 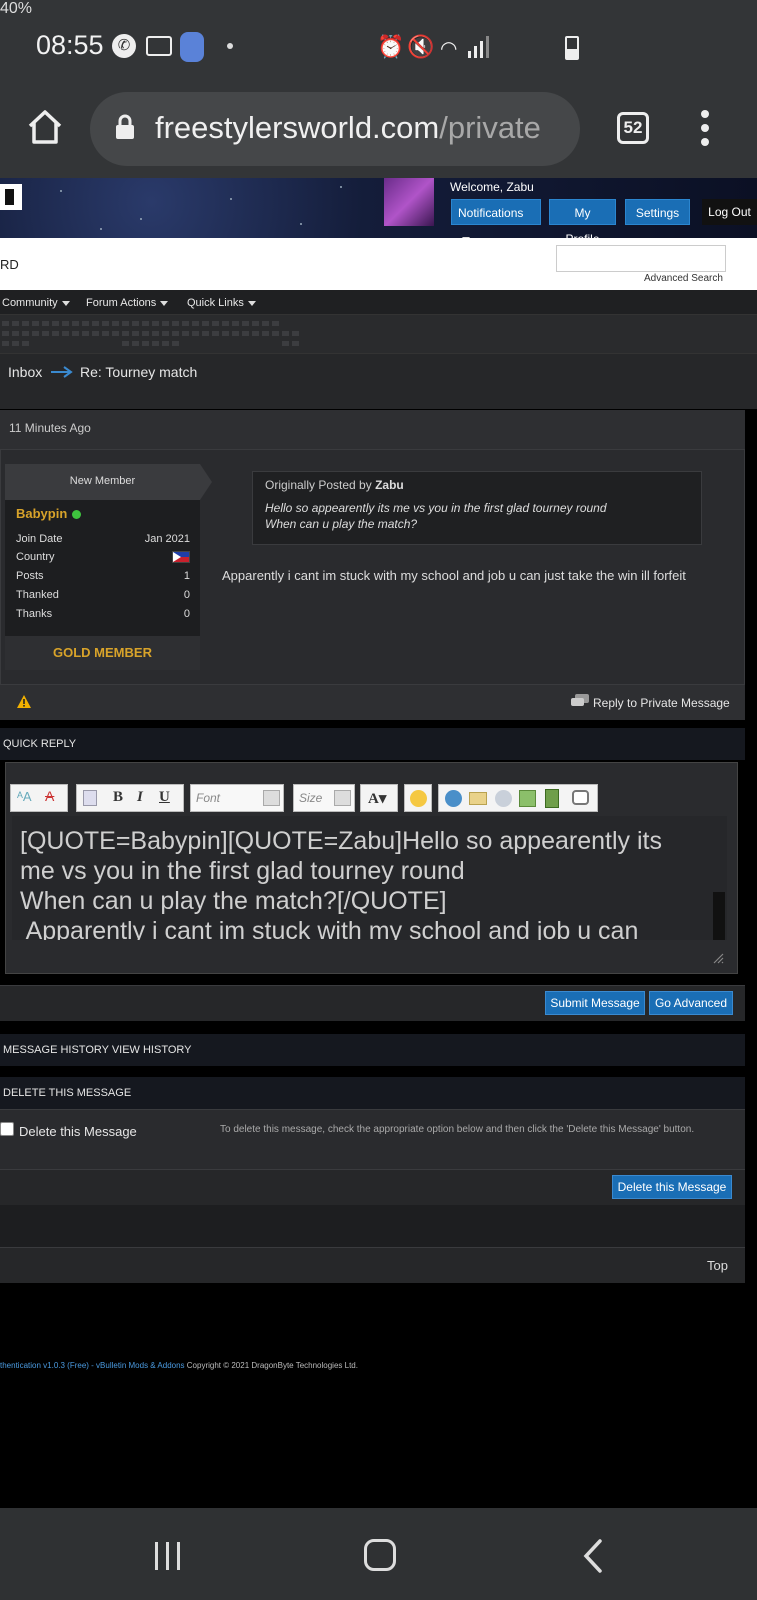 I want to click on delete-options-row, so click(x=372, y=1139).